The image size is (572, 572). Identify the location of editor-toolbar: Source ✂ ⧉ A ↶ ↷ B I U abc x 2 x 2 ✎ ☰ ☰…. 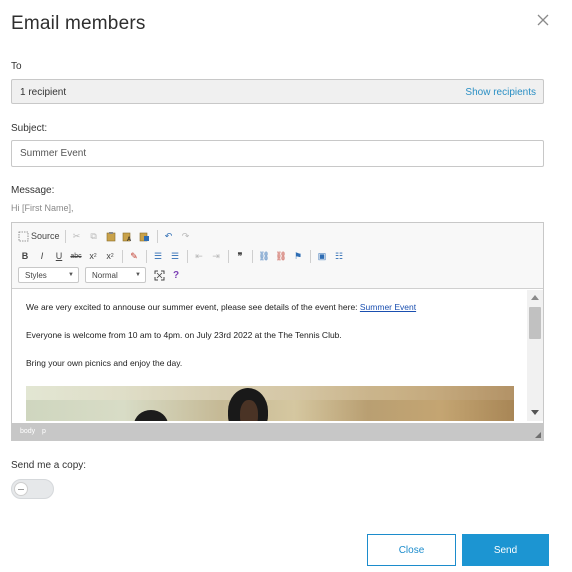
(277, 256).